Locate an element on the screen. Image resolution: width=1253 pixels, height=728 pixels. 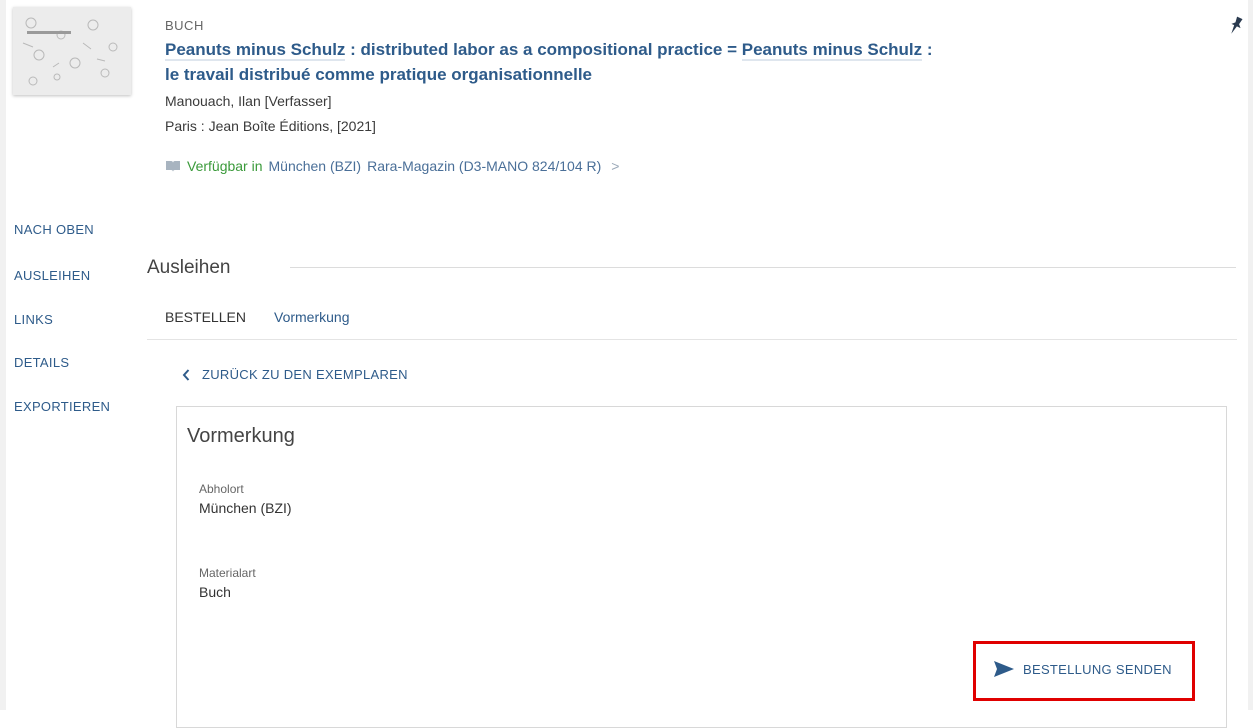
nav-links: LINKS is located at coordinates (33, 319).